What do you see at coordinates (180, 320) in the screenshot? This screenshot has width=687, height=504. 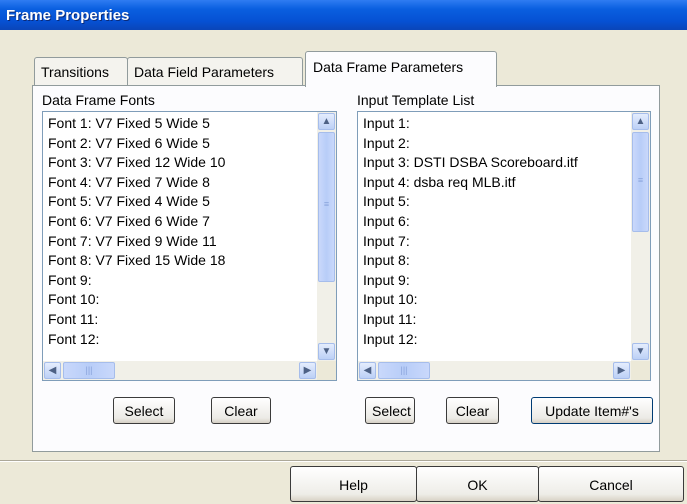 I see `list-item: Font 11:` at bounding box center [180, 320].